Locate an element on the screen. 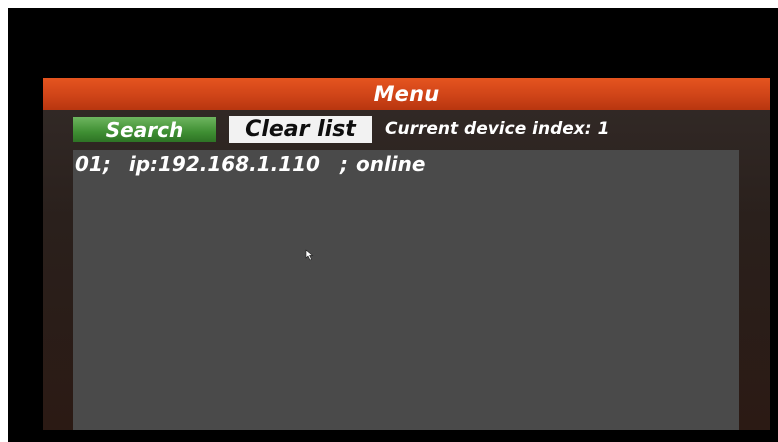  clear-list-button: Clear list is located at coordinates (300, 129).